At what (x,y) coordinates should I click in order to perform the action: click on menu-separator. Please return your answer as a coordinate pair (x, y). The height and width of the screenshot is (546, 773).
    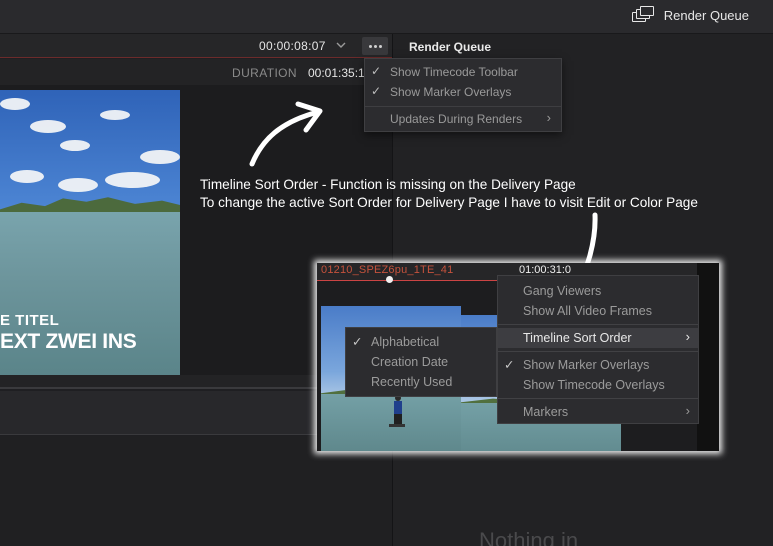
    Looking at the image, I should click on (463, 106).